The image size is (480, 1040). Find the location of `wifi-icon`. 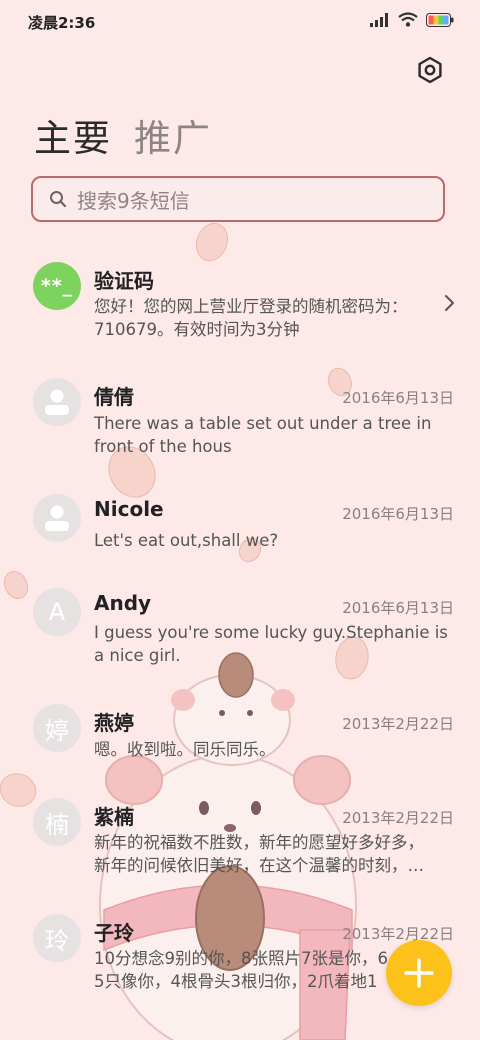

wifi-icon is located at coordinates (408, 19).